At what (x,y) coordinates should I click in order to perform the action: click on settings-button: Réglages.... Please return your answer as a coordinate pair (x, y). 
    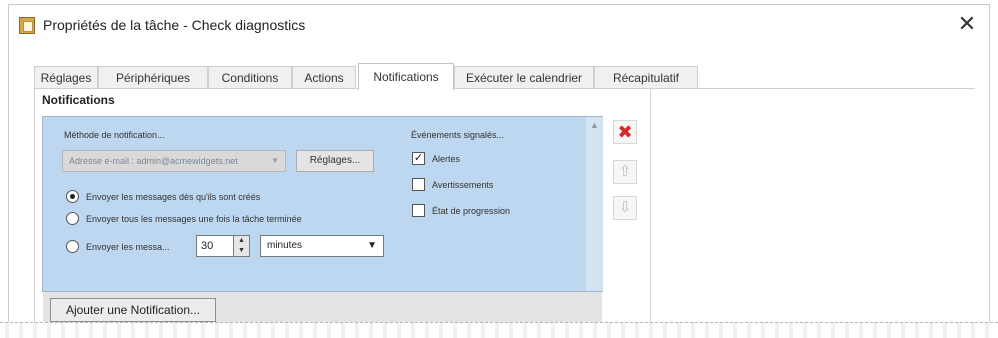
    Looking at the image, I should click on (335, 161).